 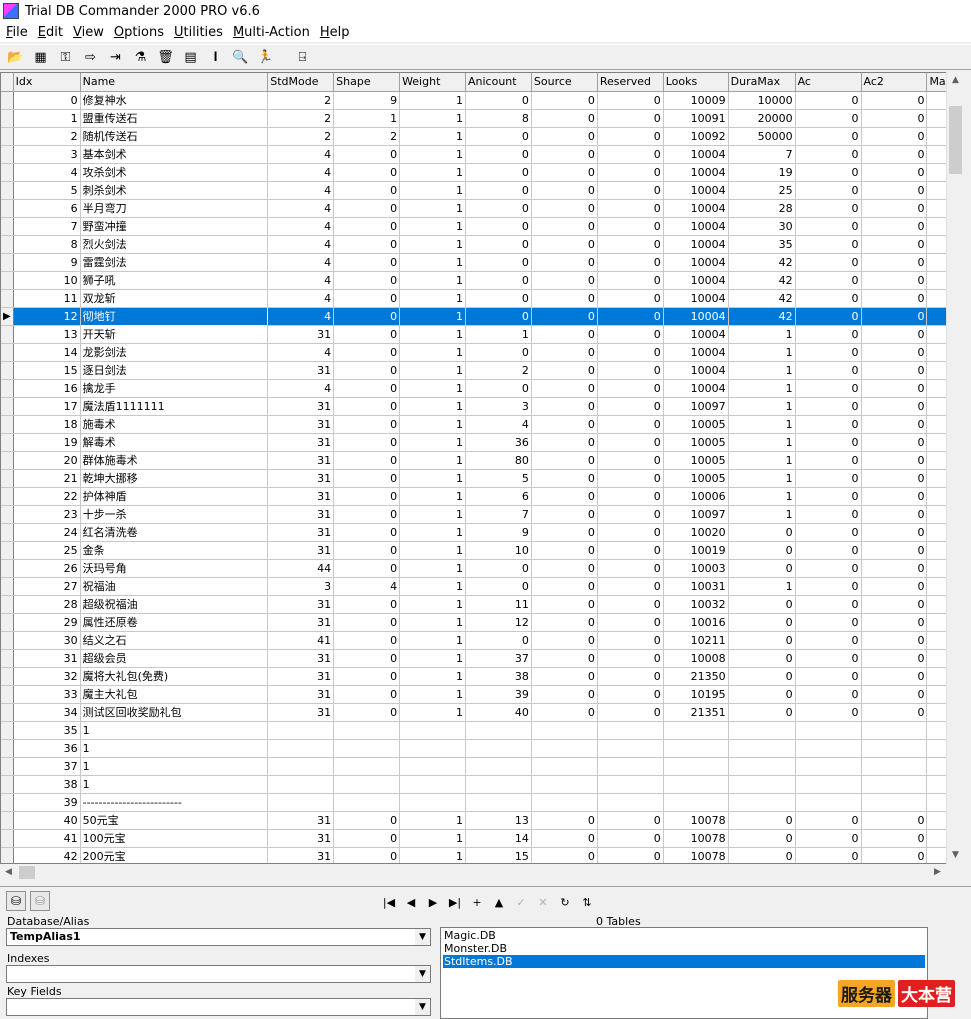 What do you see at coordinates (47, 712) in the screenshot?
I see `cell-idx: 34` at bounding box center [47, 712].